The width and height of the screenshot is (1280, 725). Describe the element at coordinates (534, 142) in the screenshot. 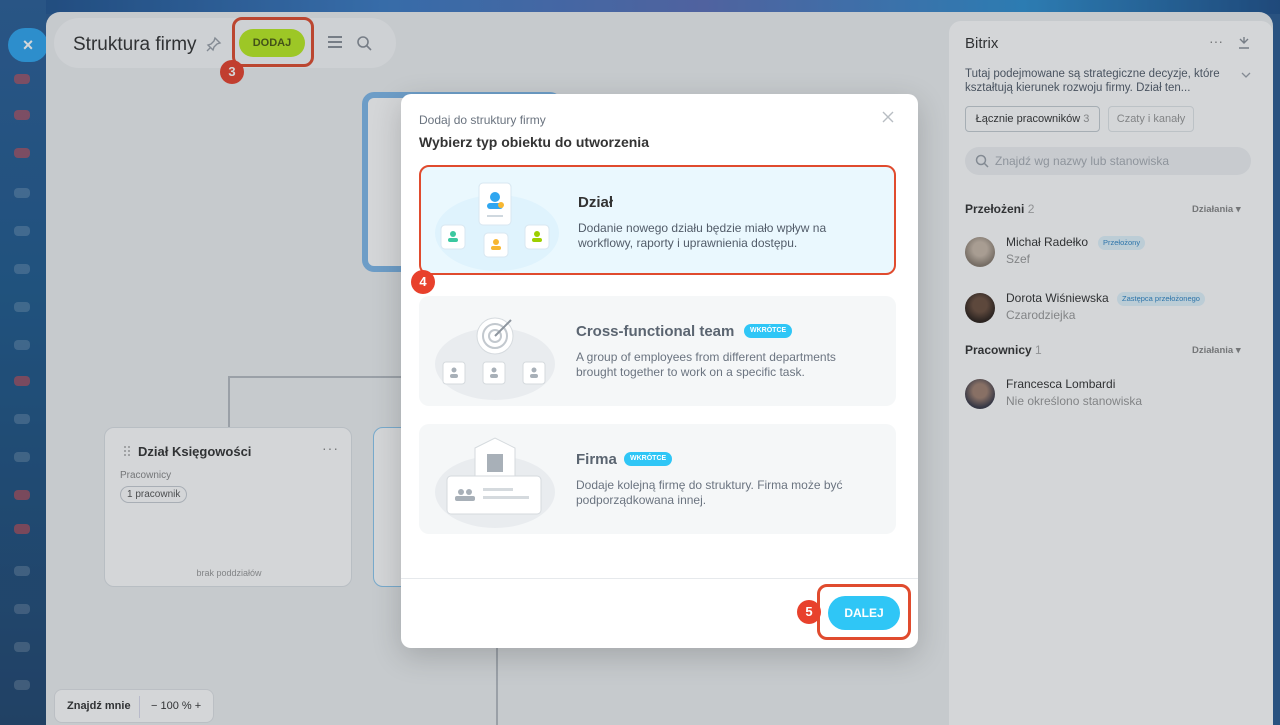

I see `dialog-title: Wybierz typ obiektu do utworzenia` at that location.